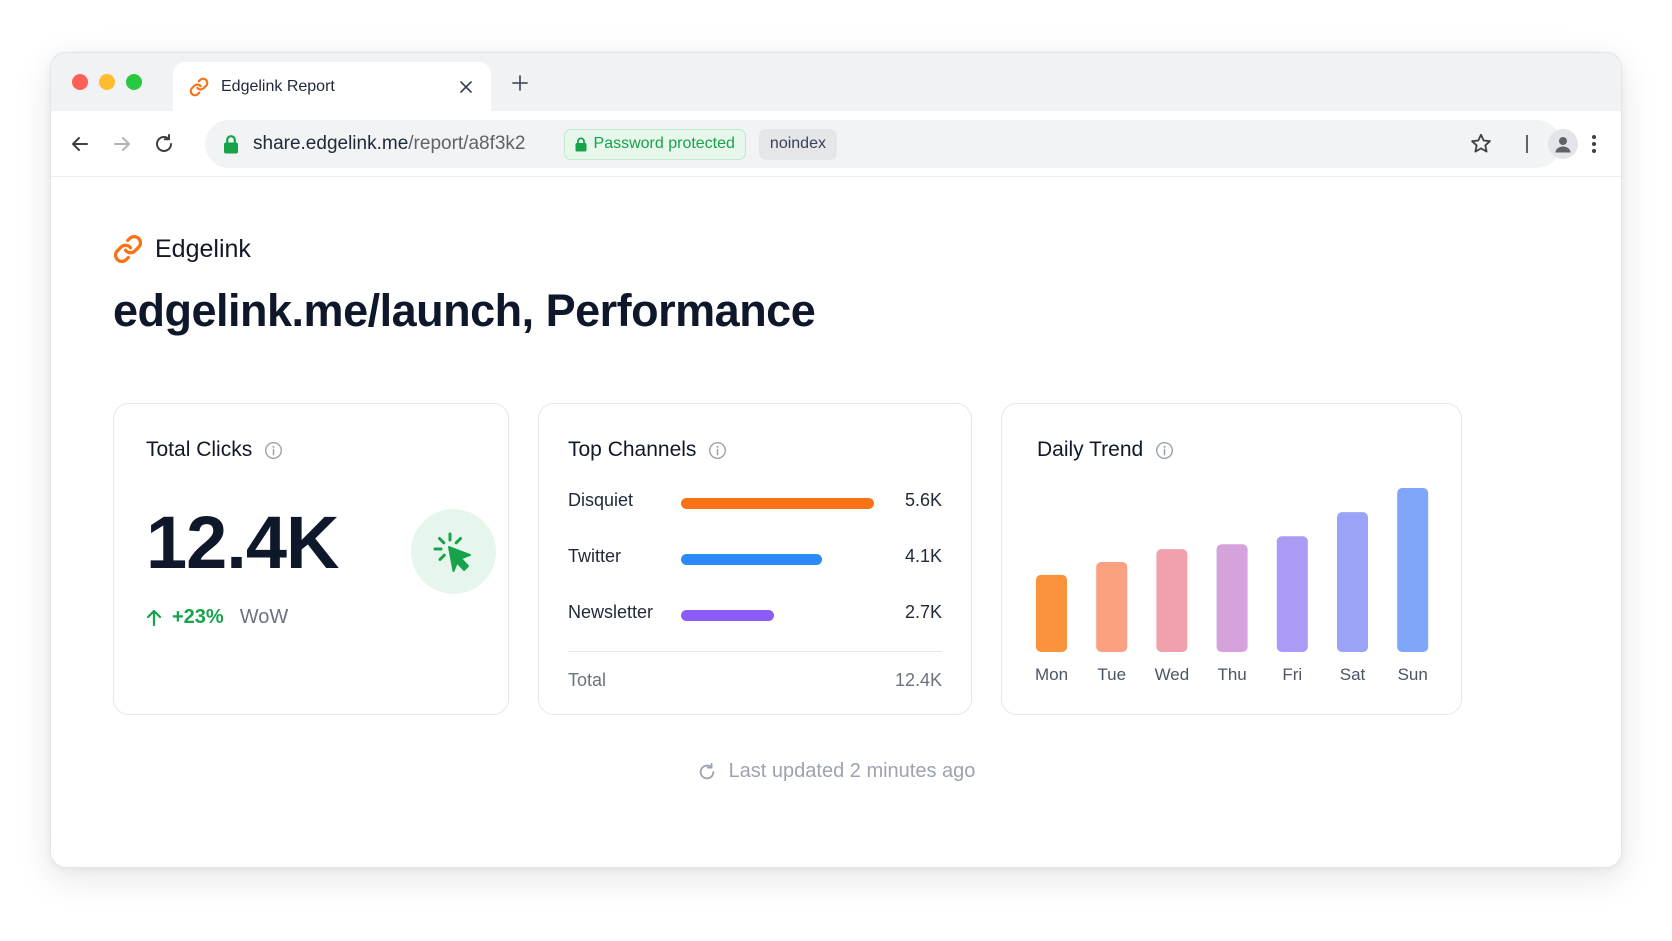 Image resolution: width=1672 pixels, height=941 pixels. I want to click on profile-avatar-icon, so click(1563, 144).